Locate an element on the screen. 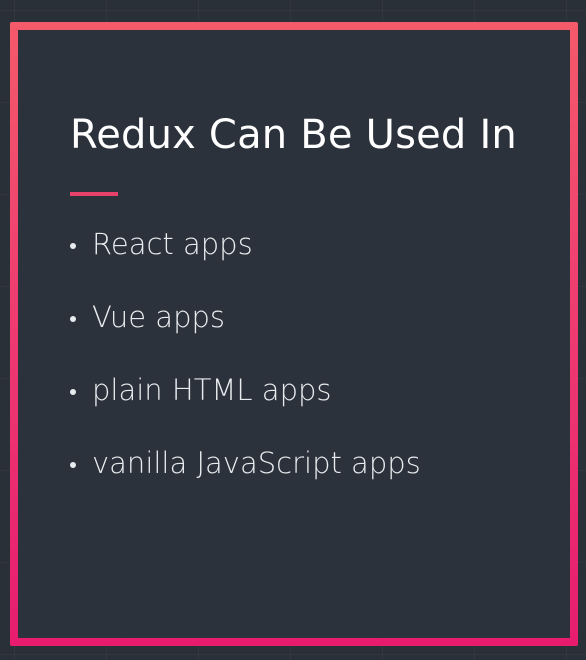 Image resolution: width=586 pixels, height=660 pixels. list-item: vanilla JavaScript apps is located at coordinates (245, 463).